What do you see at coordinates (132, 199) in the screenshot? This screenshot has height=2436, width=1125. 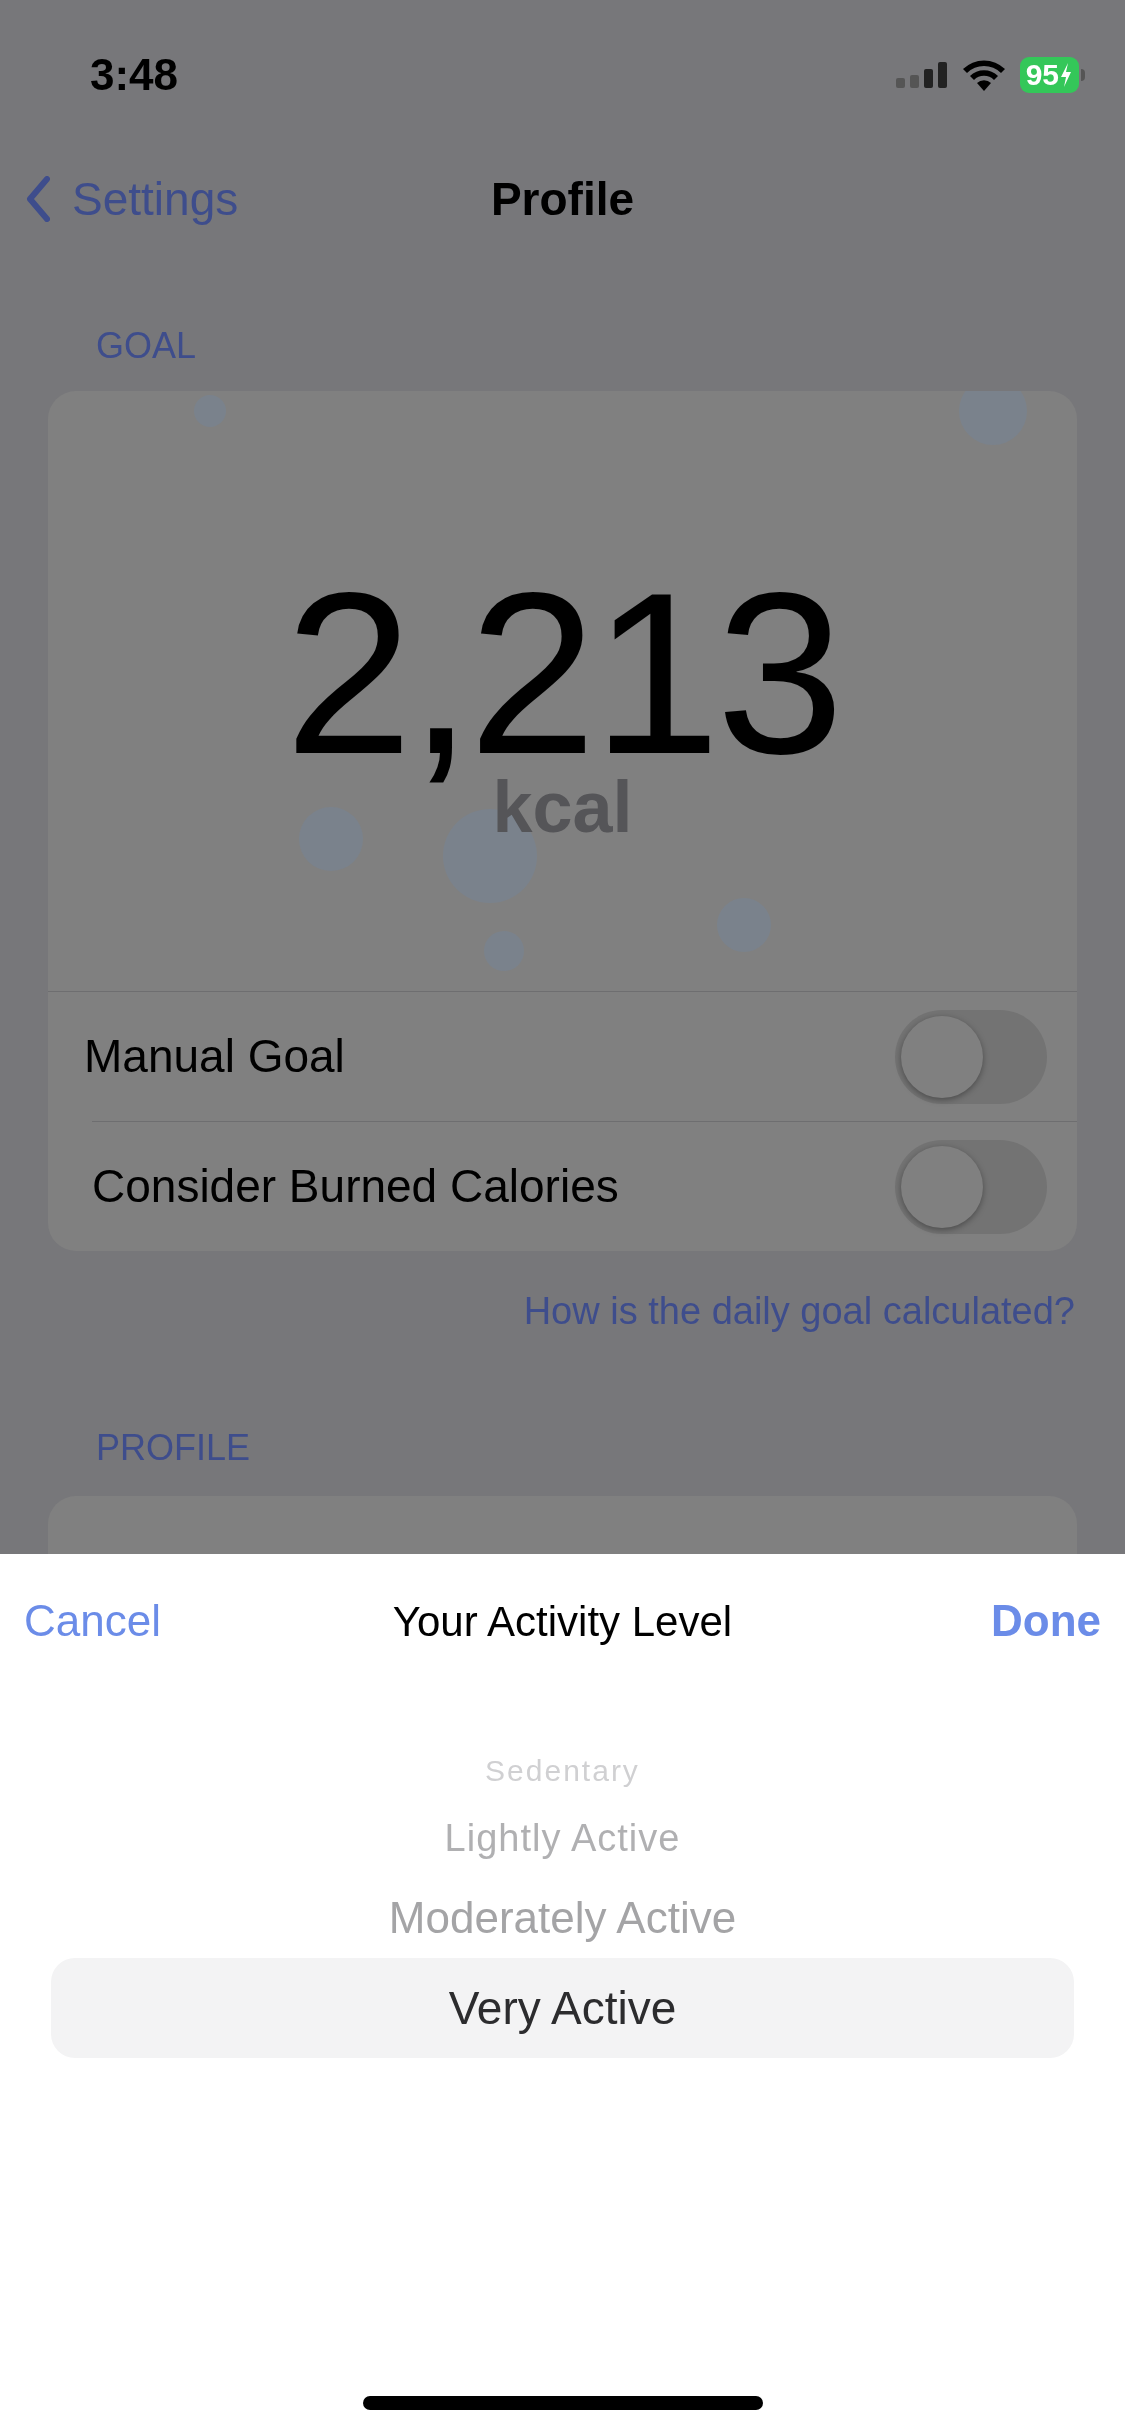 I see `back-button: Settings` at bounding box center [132, 199].